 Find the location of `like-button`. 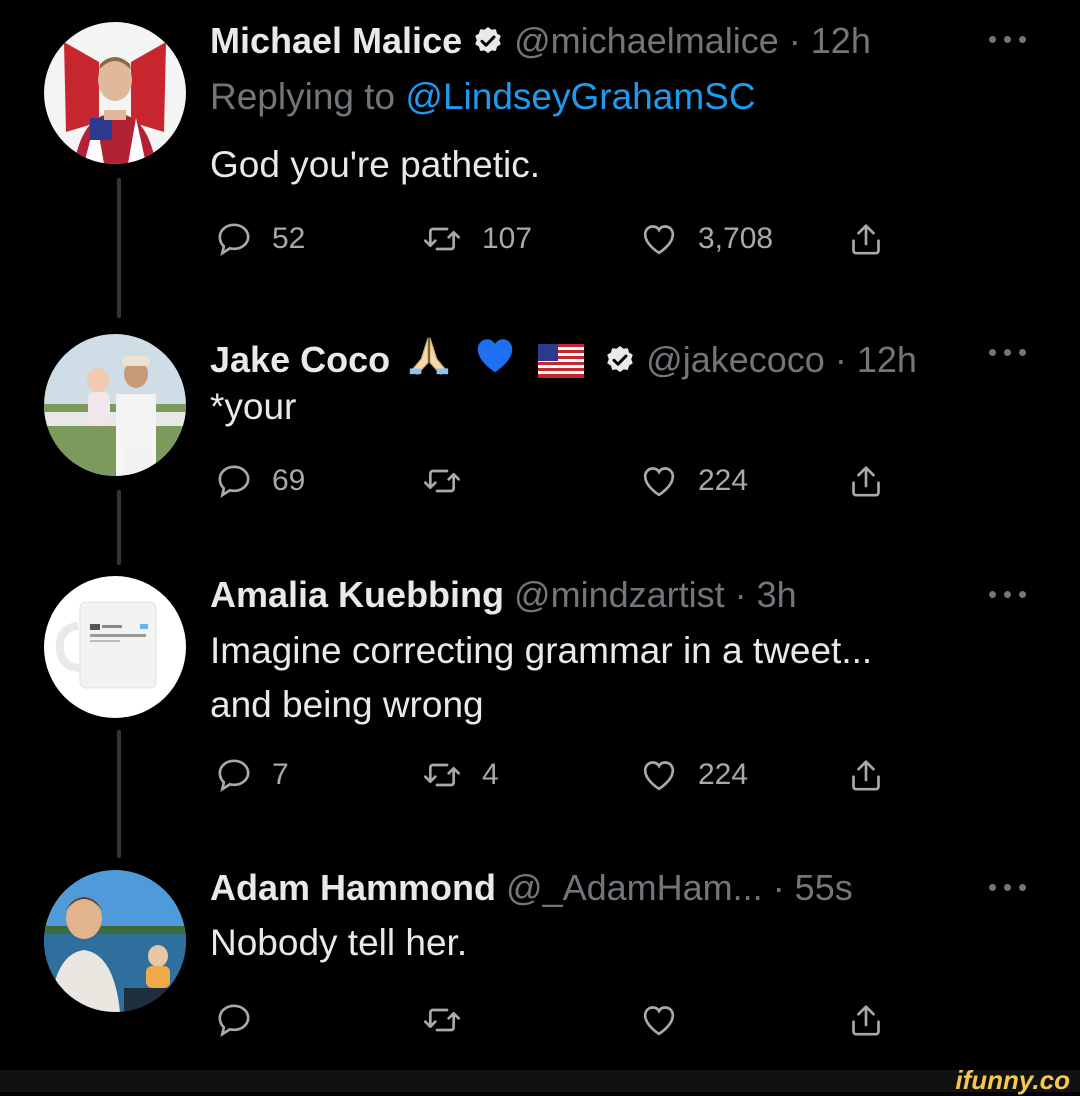

like-button is located at coordinates (668, 1020).